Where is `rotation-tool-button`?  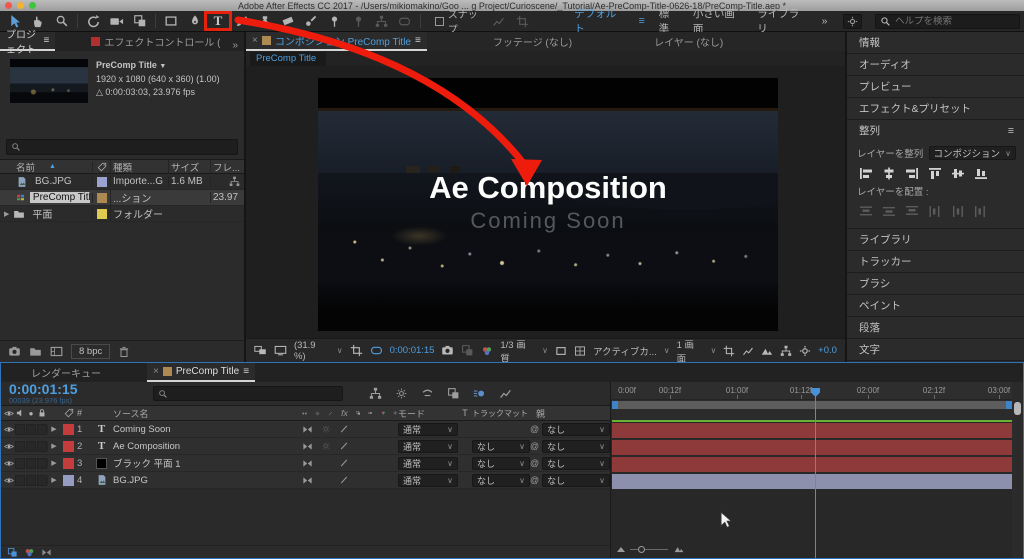
rotation-tool-button is located at coordinates (93, 21).